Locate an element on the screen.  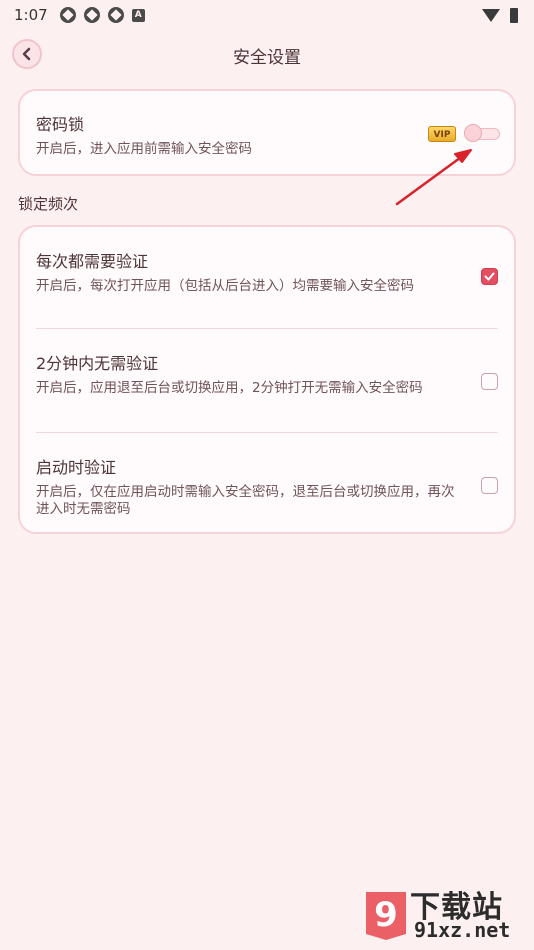
checkbox-every-time is located at coordinates (489, 276).